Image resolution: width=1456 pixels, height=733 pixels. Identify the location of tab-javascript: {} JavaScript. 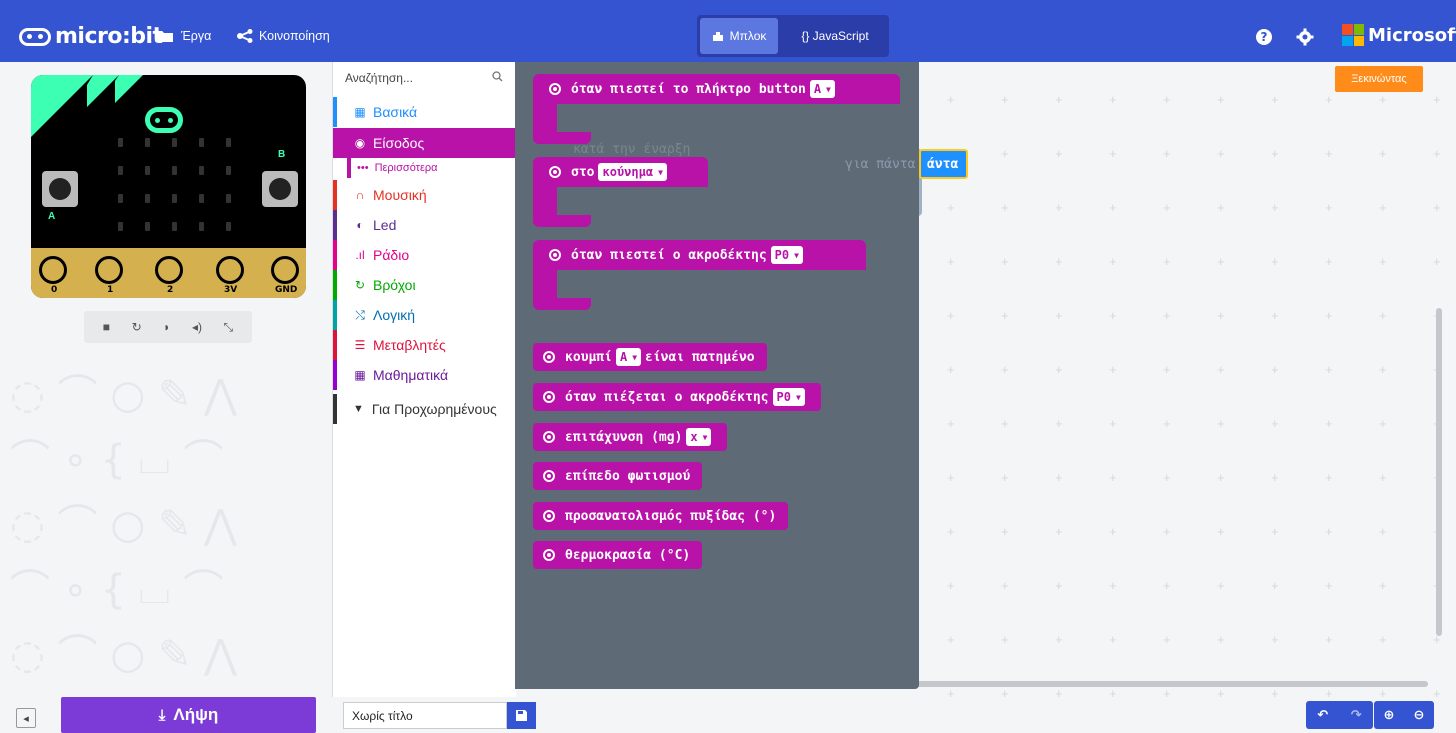
(835, 36).